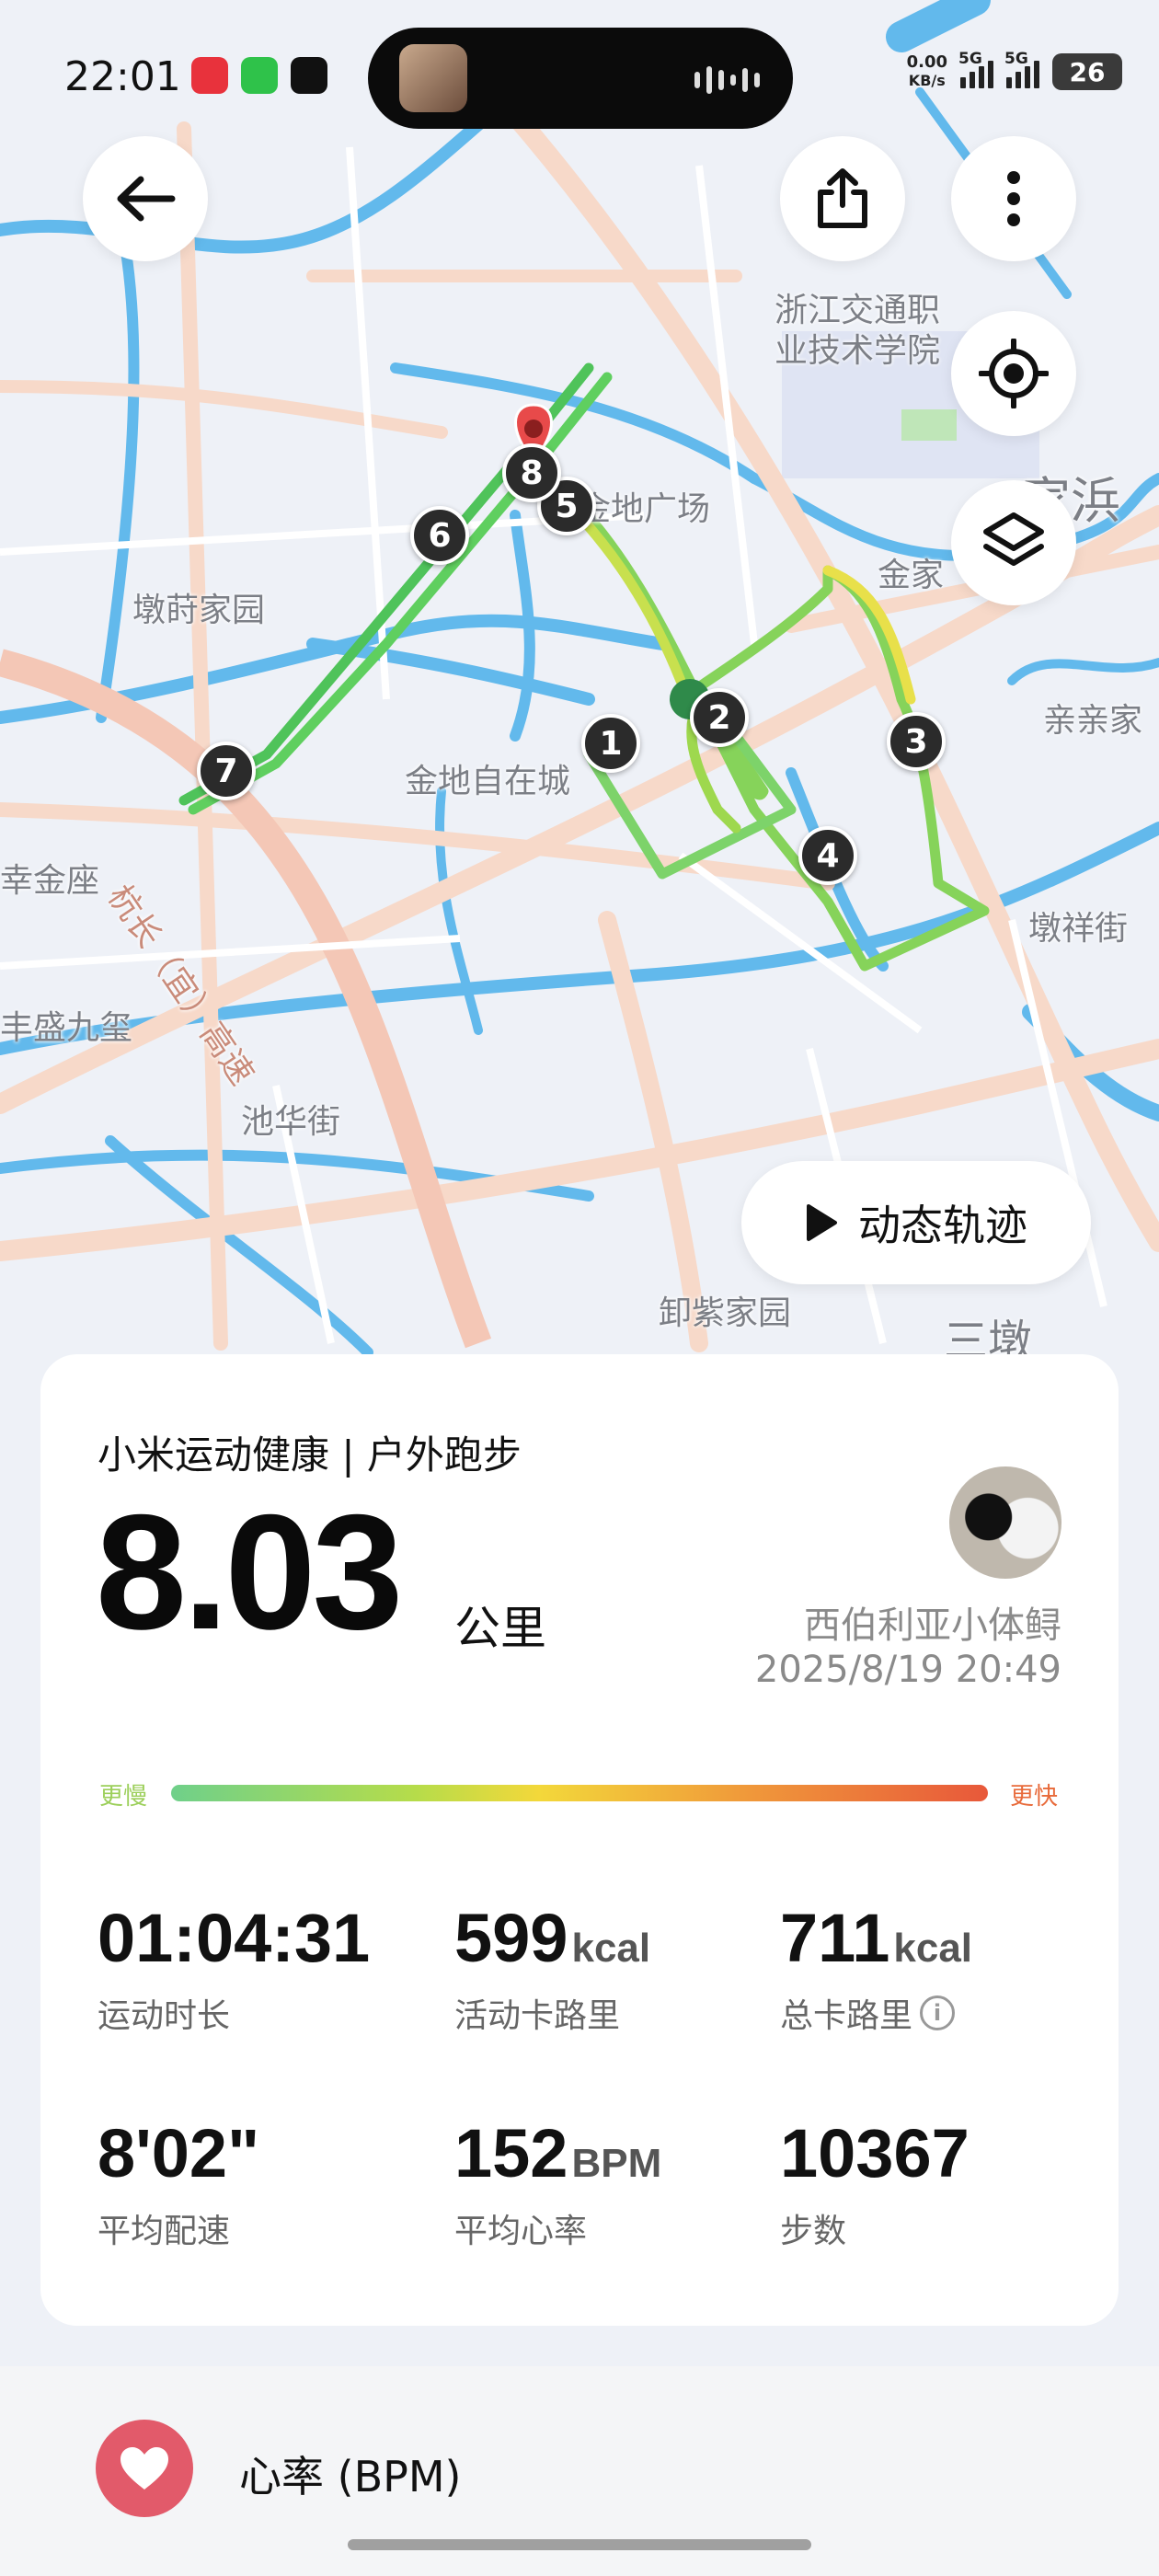 The height and width of the screenshot is (2576, 1159). Describe the element at coordinates (209, 75) in the screenshot. I see `netease-music-icon` at that location.